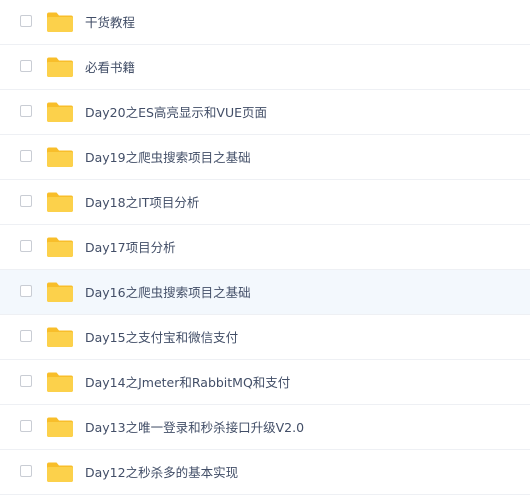 The image size is (530, 502). I want to click on folder-name-link: 必看书籍, so click(110, 68).